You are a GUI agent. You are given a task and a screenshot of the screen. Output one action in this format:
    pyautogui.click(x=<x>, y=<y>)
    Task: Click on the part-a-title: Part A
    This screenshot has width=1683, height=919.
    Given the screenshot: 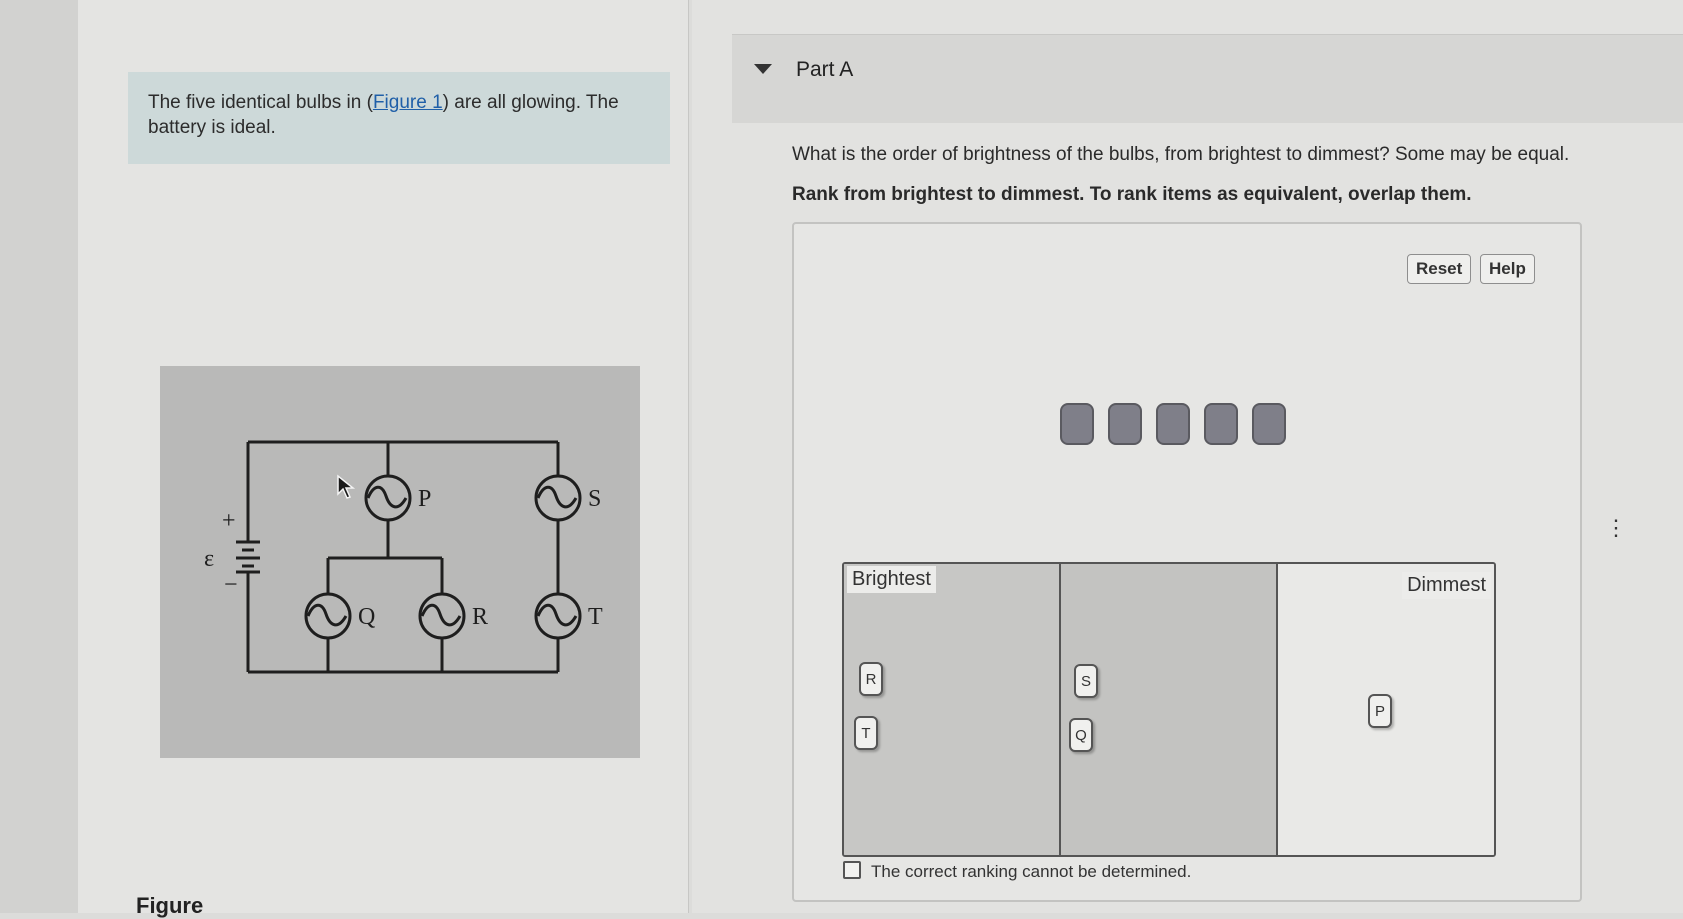 What is the action you would take?
    pyautogui.click(x=824, y=70)
    